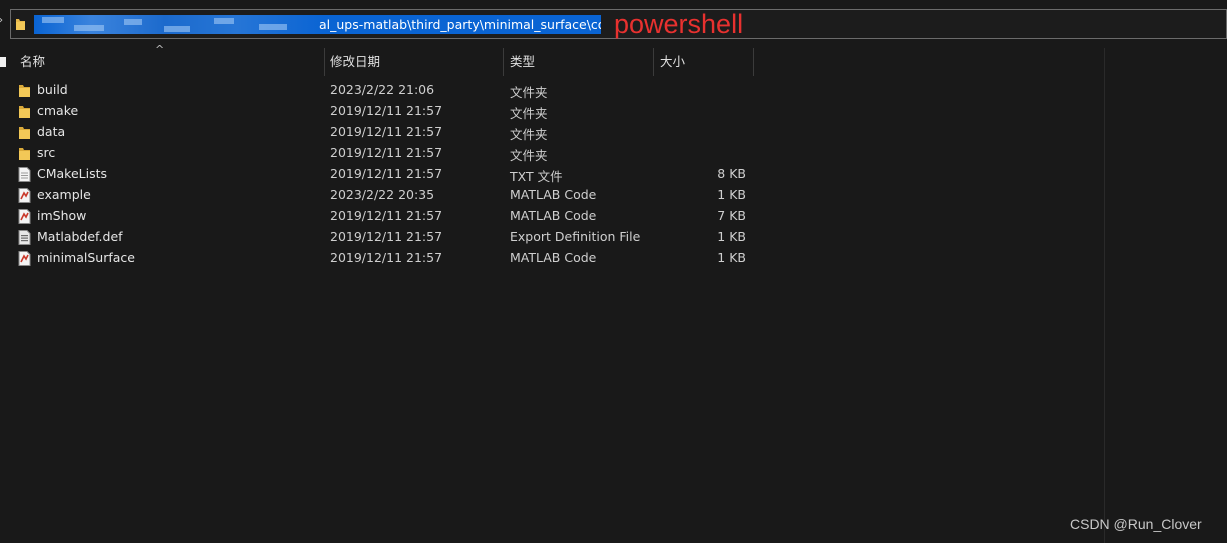 This screenshot has height=543, width=1227. I want to click on list-item: imShow 2019/12/11 21:57 MATLAB Code 7 KB, so click(552, 216).